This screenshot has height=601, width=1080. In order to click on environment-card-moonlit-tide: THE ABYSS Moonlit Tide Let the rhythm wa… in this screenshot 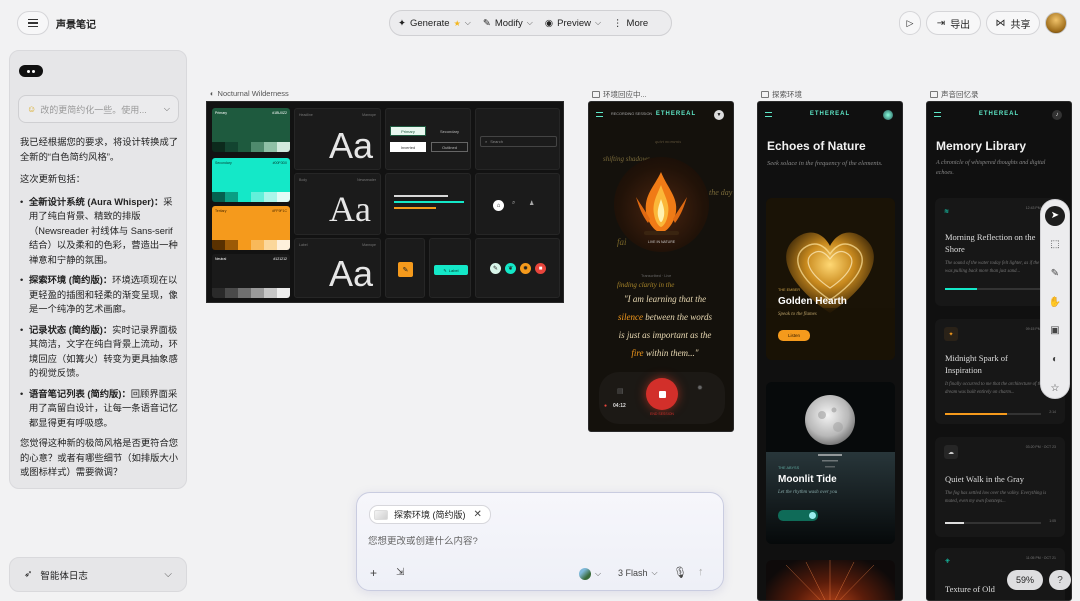, I will do `click(830, 463)`.